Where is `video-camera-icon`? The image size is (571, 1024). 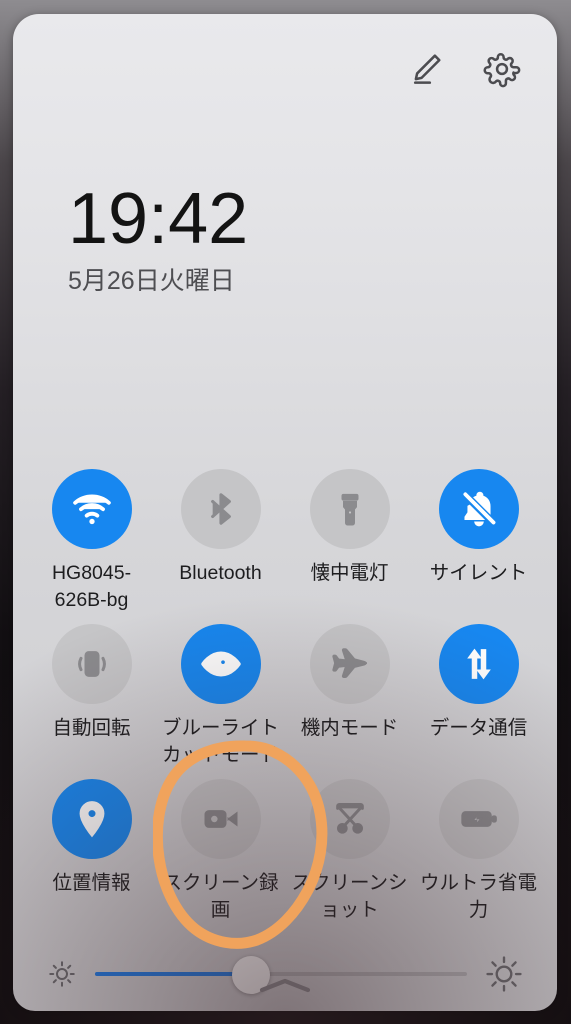 video-camera-icon is located at coordinates (220, 819).